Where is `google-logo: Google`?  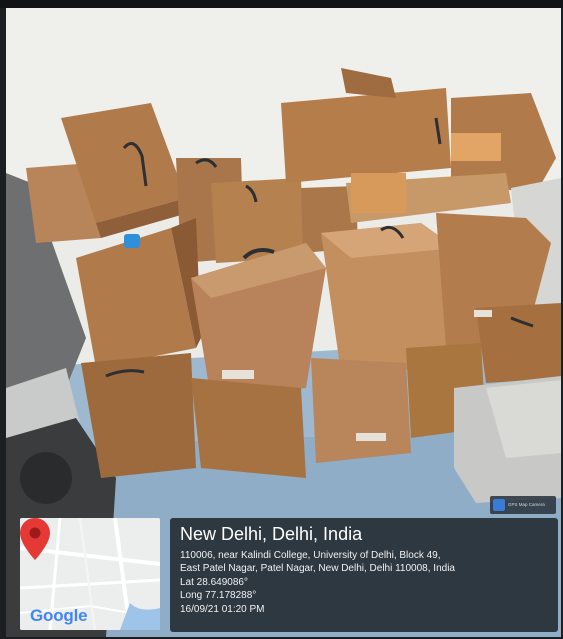
google-logo: Google is located at coordinates (59, 615).